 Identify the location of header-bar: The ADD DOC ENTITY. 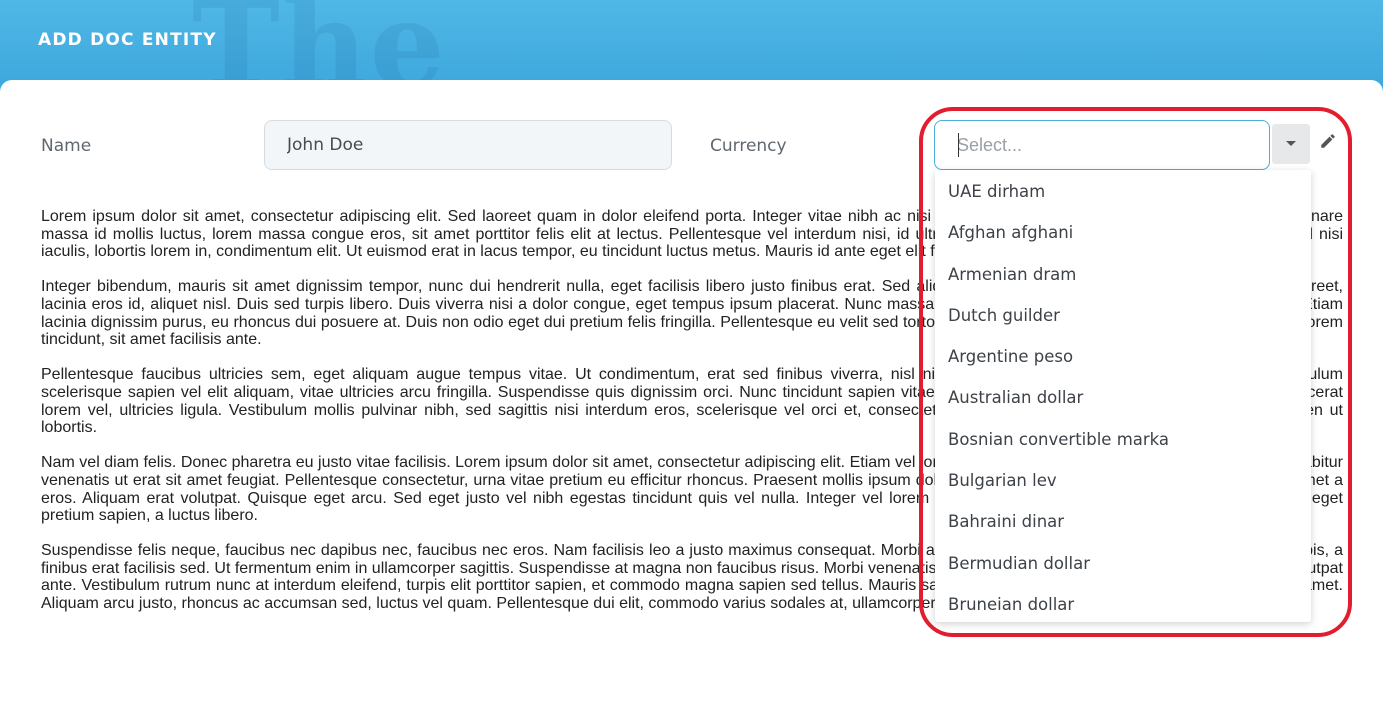
(691, 46).